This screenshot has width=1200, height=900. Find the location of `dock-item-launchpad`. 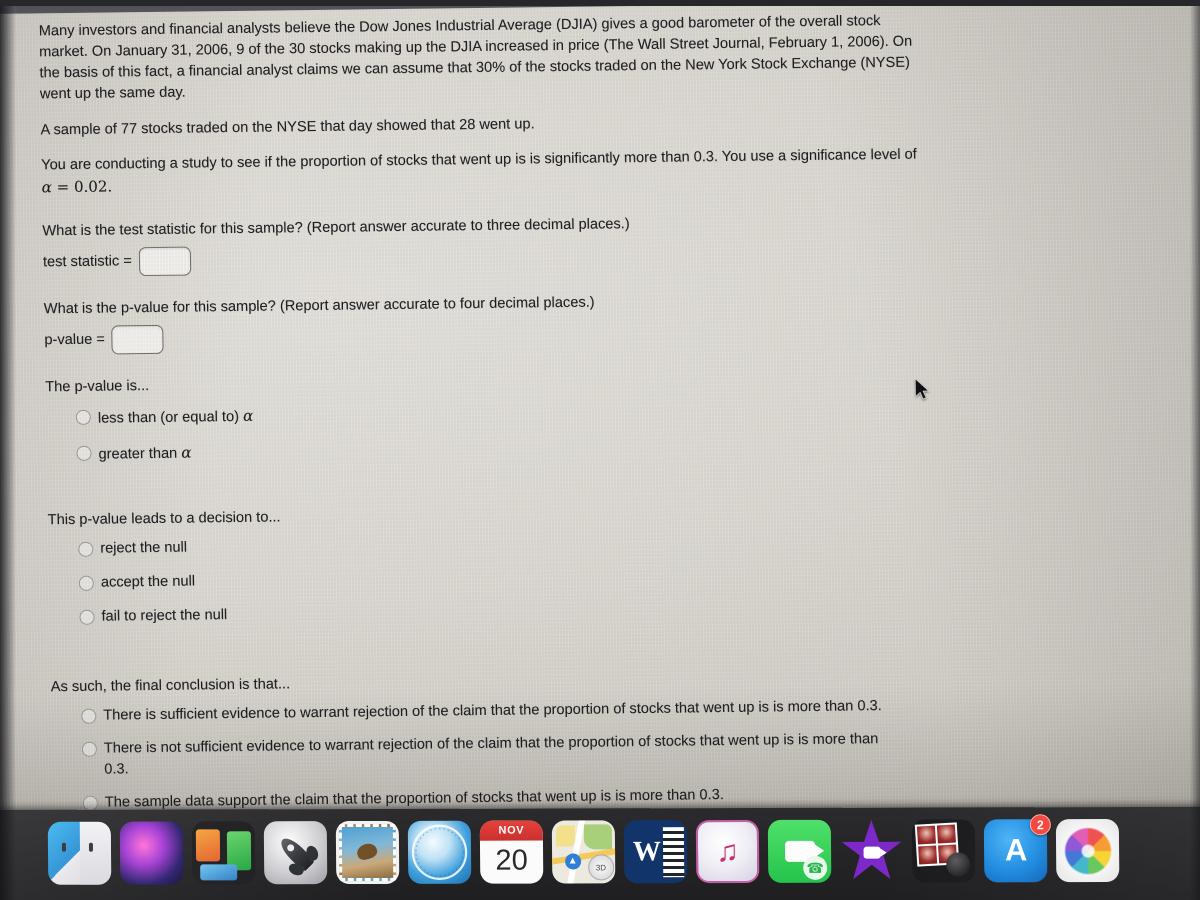

dock-item-launchpad is located at coordinates (295, 853).